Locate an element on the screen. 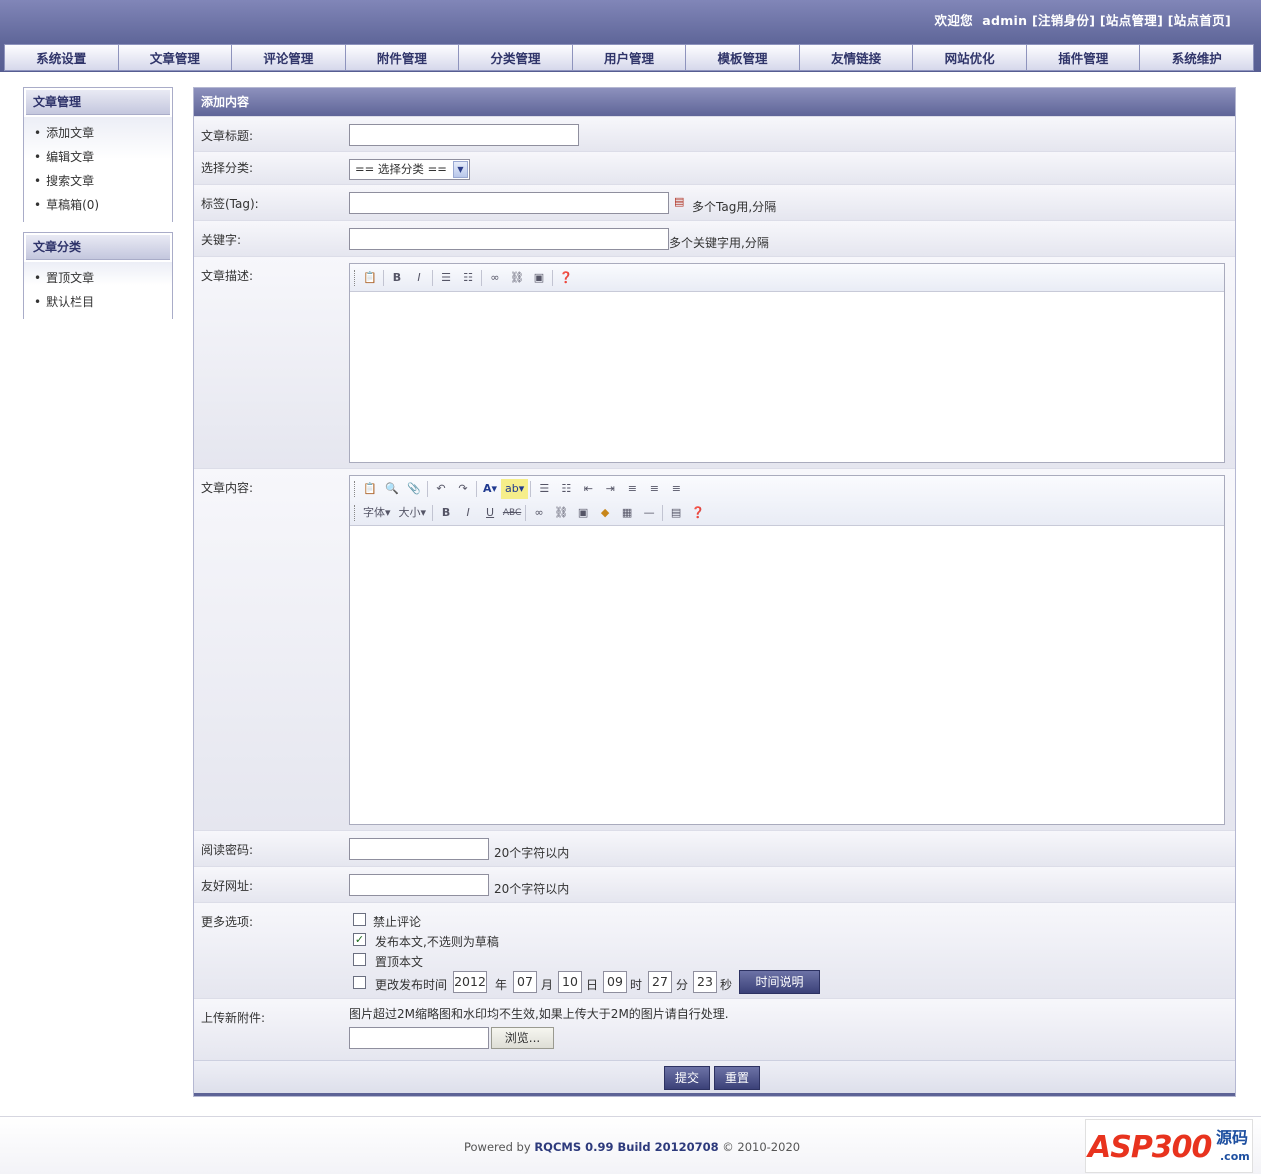 The image size is (1261, 1174). minute-input: 27 is located at coordinates (660, 982).